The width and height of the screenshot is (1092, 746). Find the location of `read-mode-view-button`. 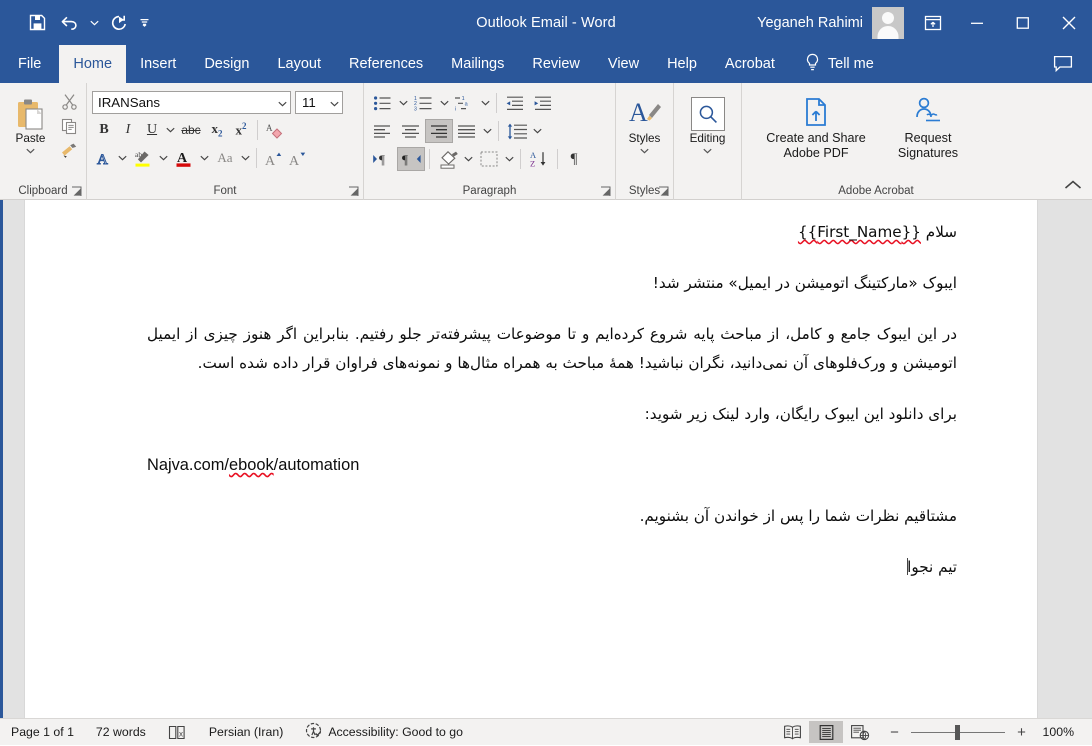

read-mode-view-button is located at coordinates (792, 732).